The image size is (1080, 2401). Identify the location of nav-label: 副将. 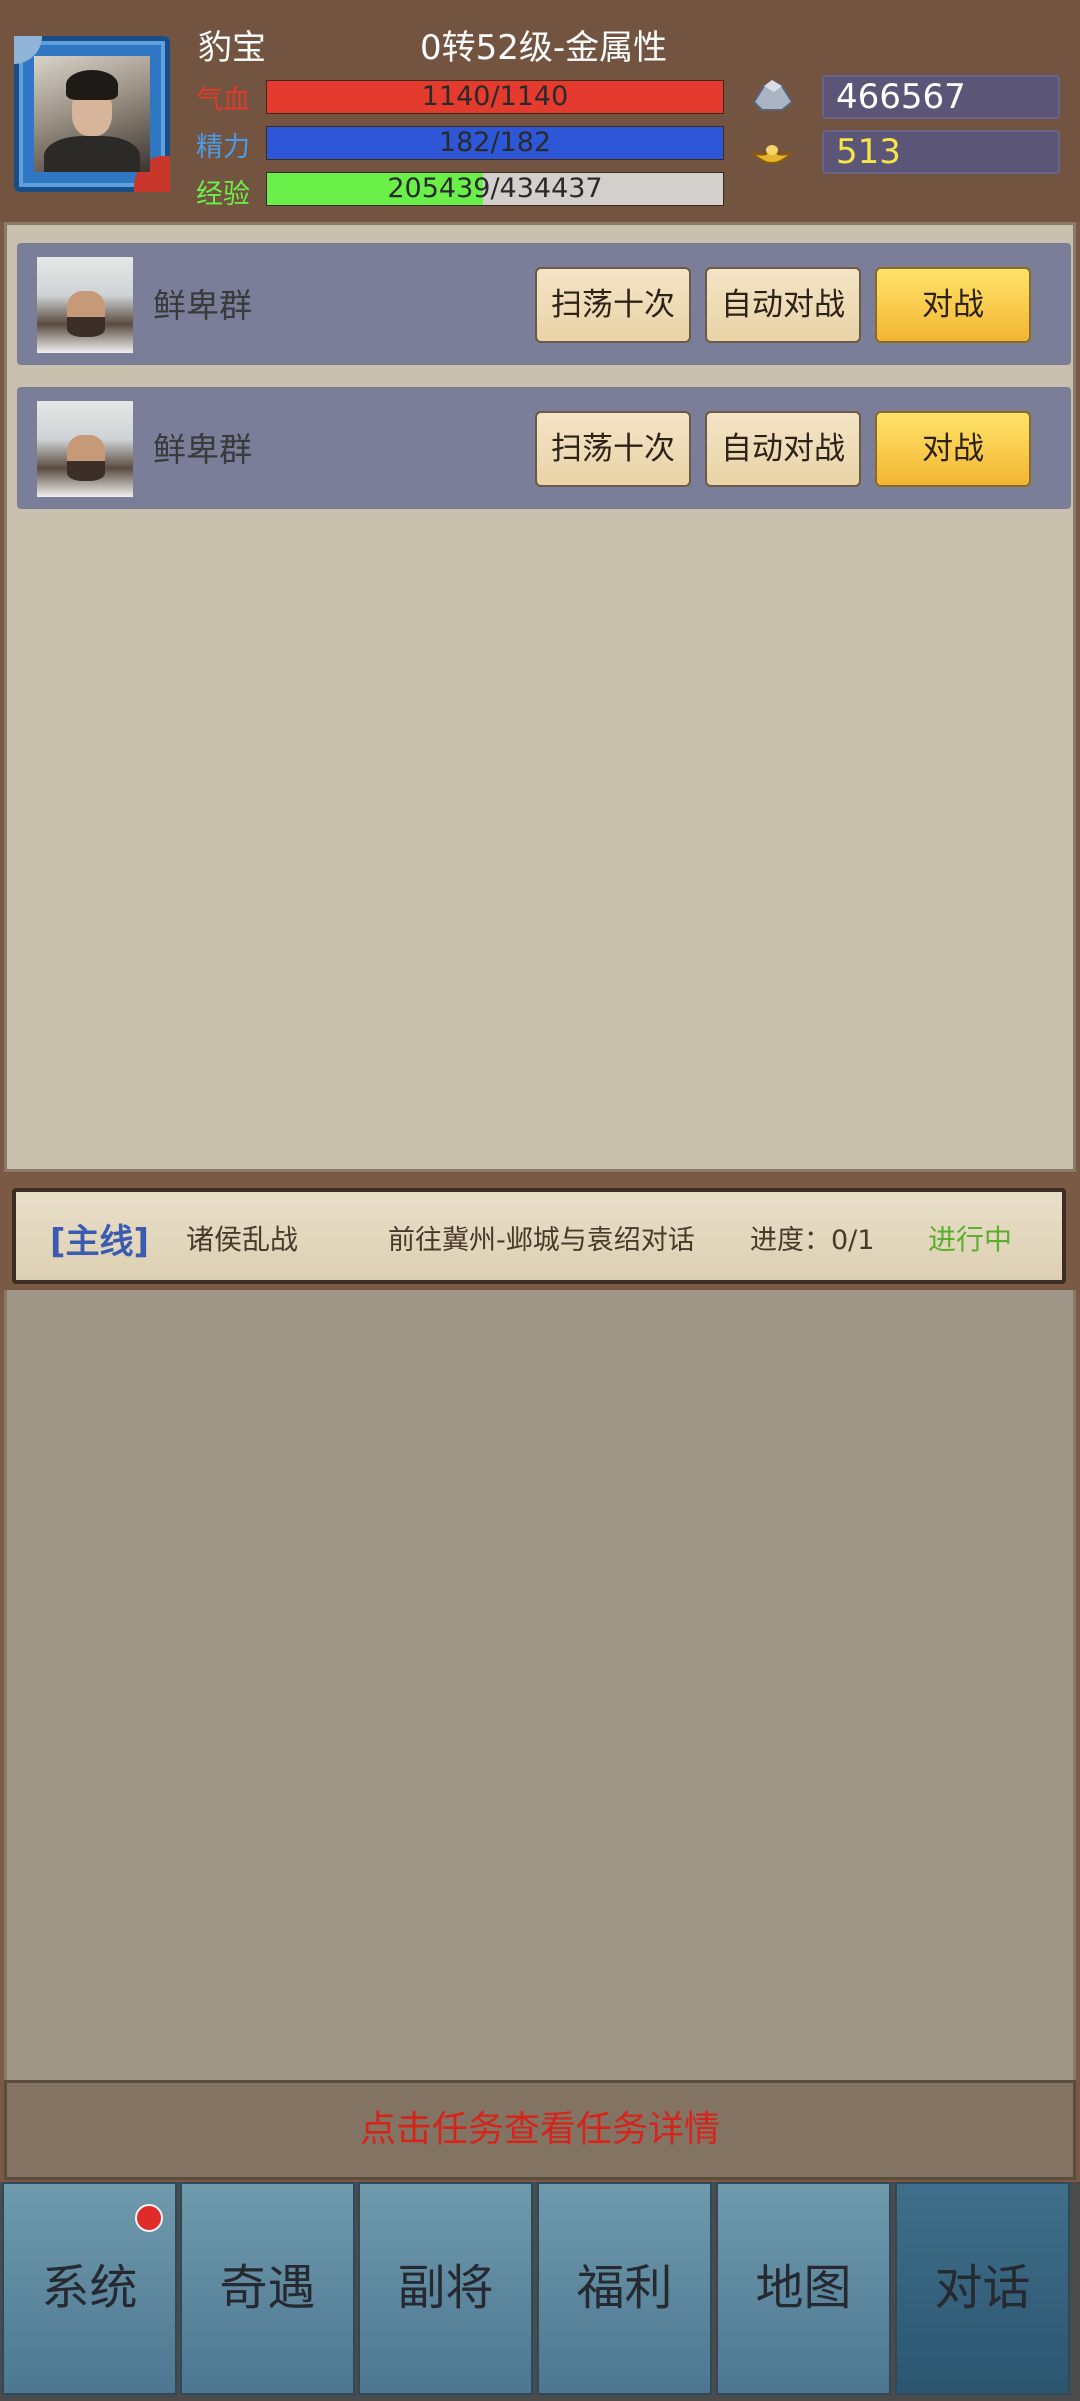
(445, 2288).